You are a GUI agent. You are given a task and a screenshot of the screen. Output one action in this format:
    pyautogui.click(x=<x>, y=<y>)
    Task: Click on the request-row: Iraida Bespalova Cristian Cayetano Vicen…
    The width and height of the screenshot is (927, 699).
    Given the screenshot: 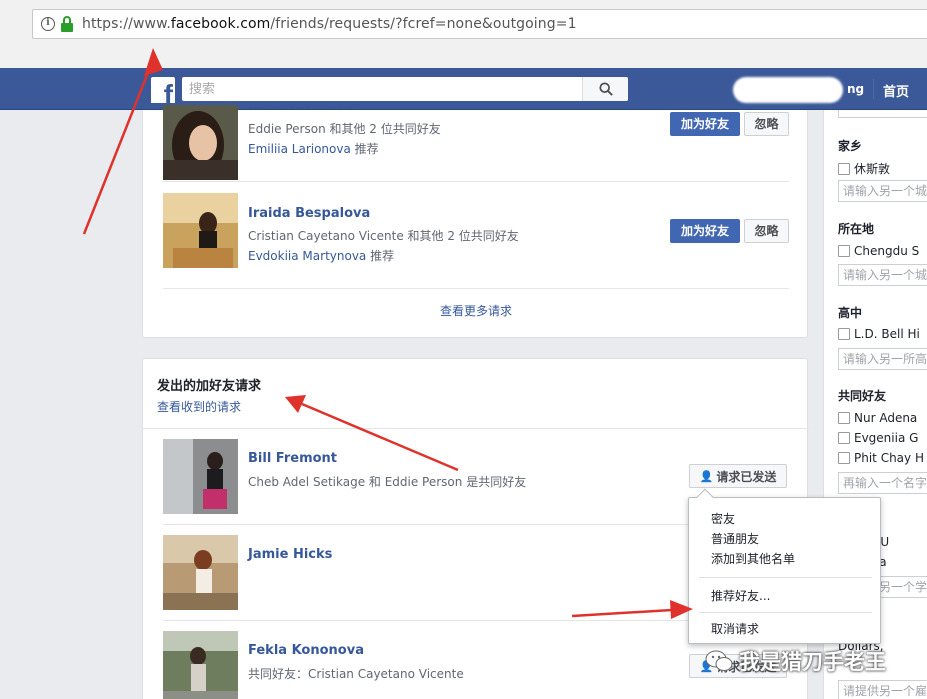 What is the action you would take?
    pyautogui.click(x=476, y=235)
    